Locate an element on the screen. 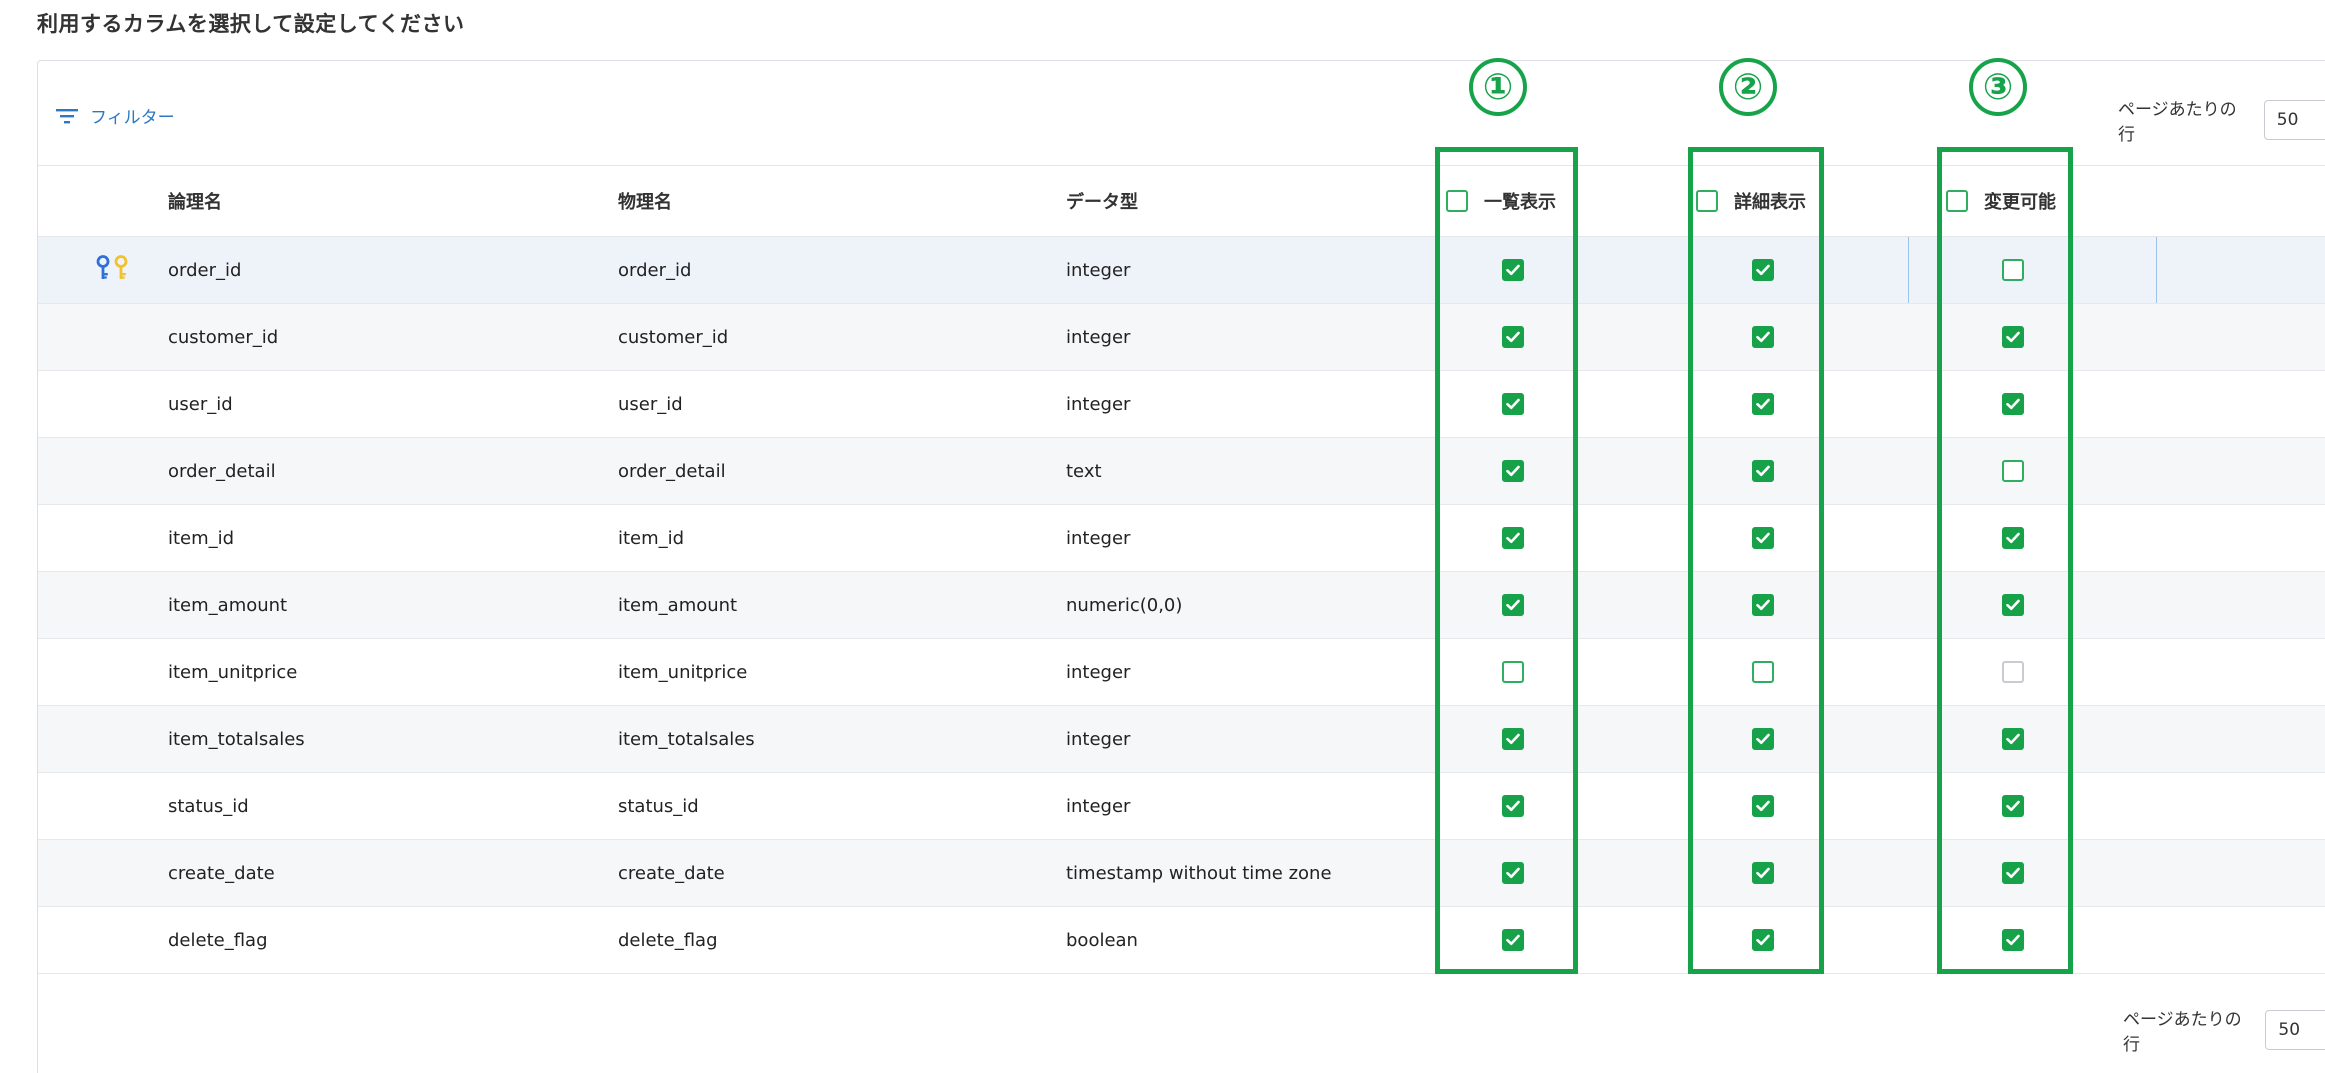 The height and width of the screenshot is (1073, 2325). table-row: order_detail order_detail text is located at coordinates (1181, 471).